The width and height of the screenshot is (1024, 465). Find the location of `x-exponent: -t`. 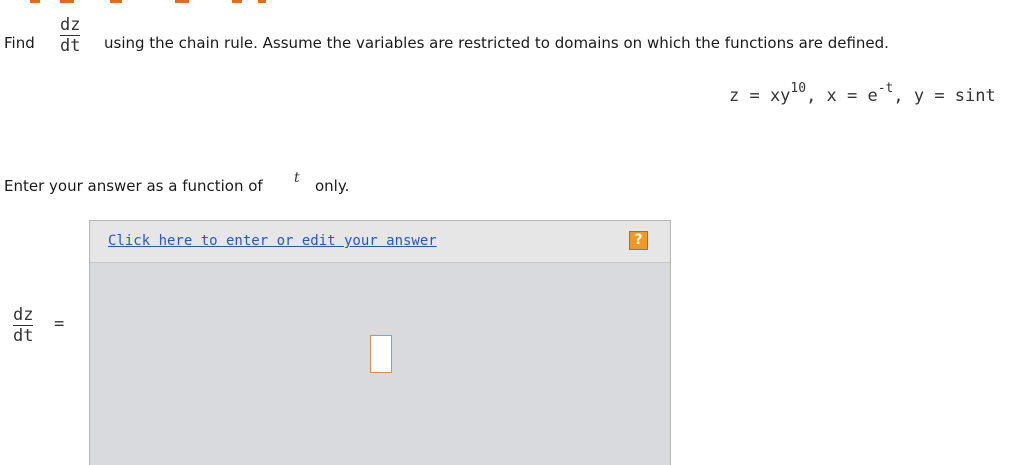

x-exponent: -t is located at coordinates (885, 88).